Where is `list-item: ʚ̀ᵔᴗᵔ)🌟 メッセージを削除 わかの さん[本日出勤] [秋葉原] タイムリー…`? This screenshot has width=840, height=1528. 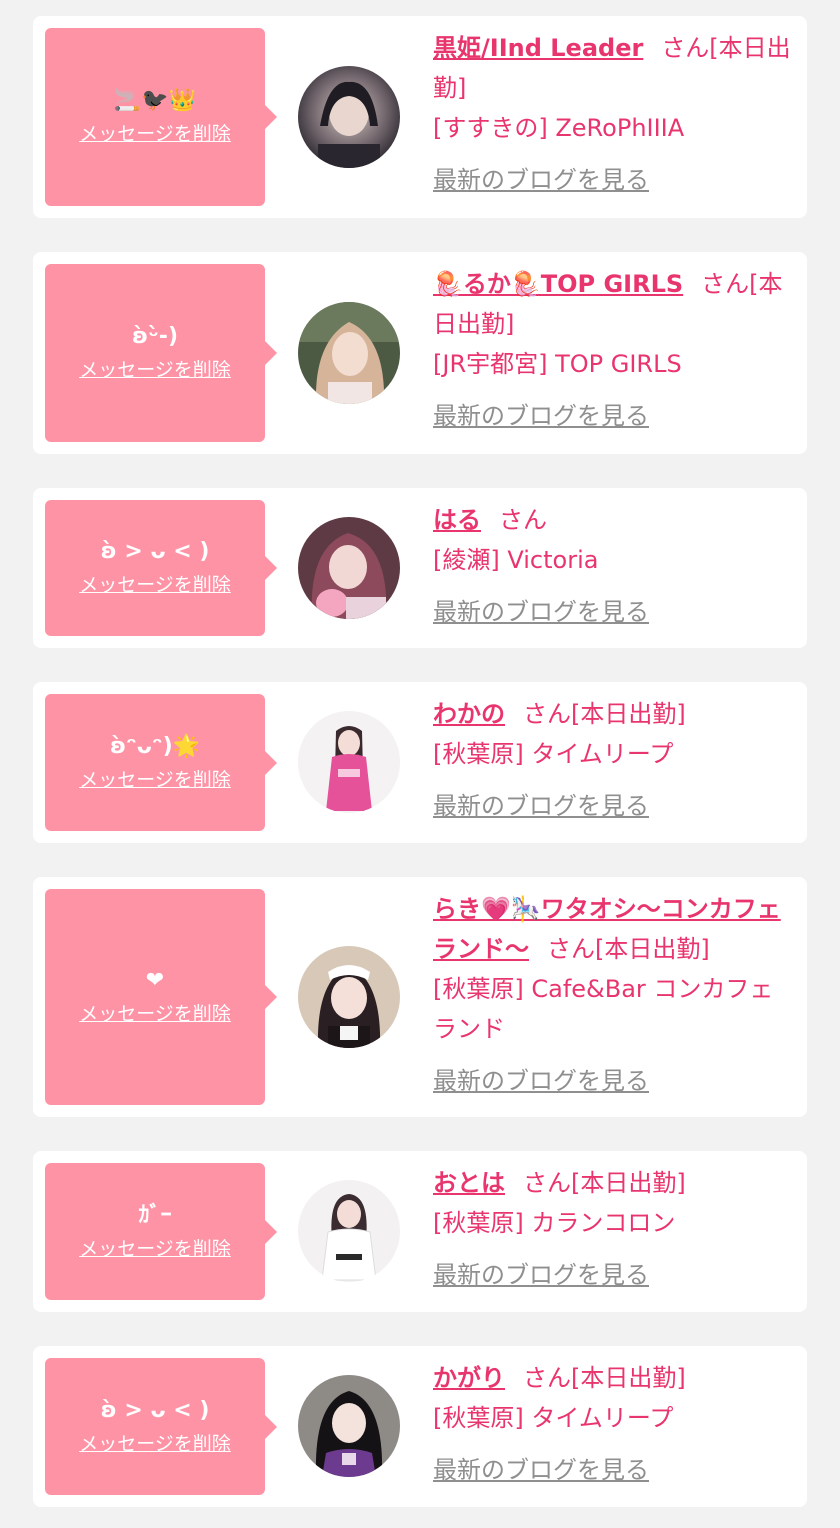 list-item: ʚ̀ᵔᴗᵔ)🌟 メッセージを削除 わかの さん[本日出勤] [秋葉原] タイムリー… is located at coordinates (420, 762).